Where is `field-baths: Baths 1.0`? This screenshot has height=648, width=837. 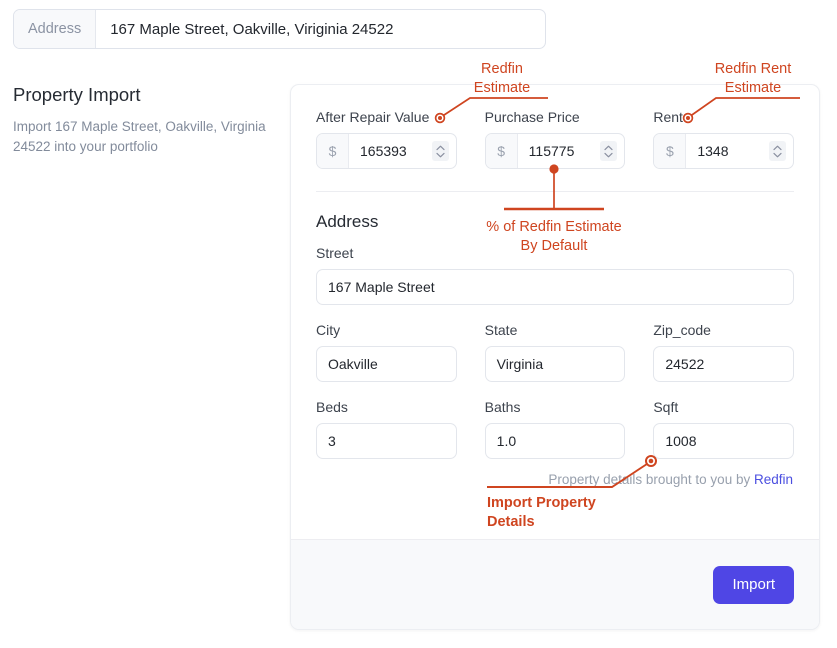 field-baths: Baths 1.0 is located at coordinates (555, 429).